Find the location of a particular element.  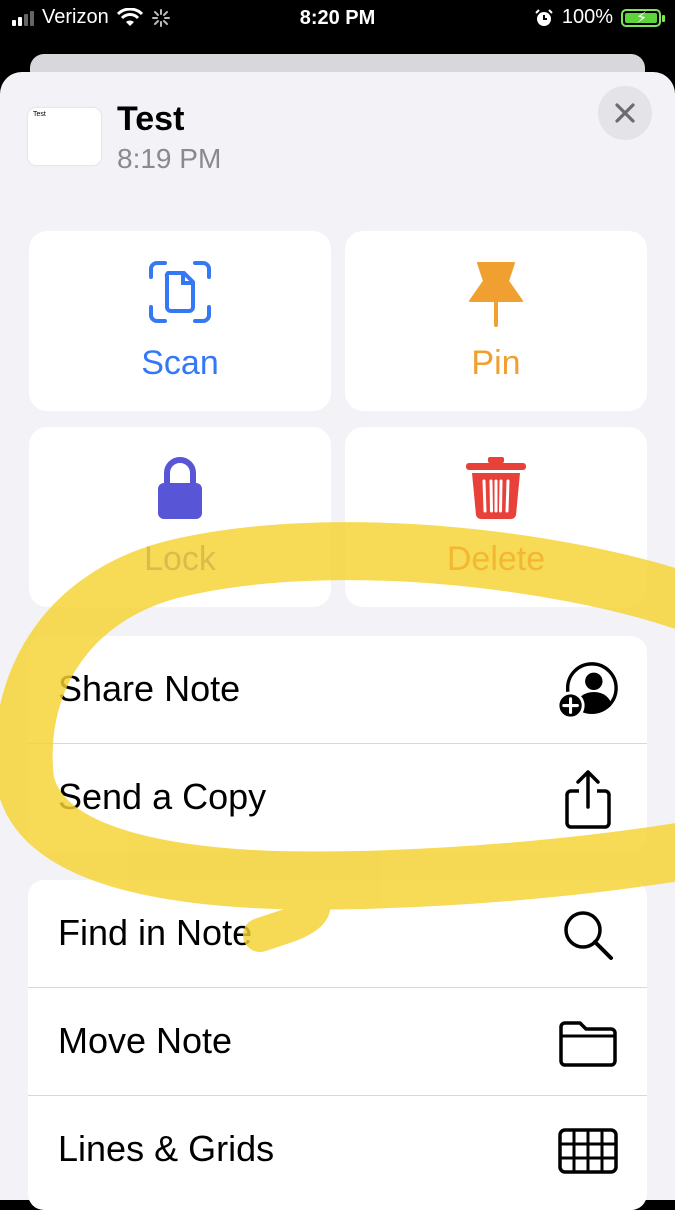

lock-icon is located at coordinates (180, 488).